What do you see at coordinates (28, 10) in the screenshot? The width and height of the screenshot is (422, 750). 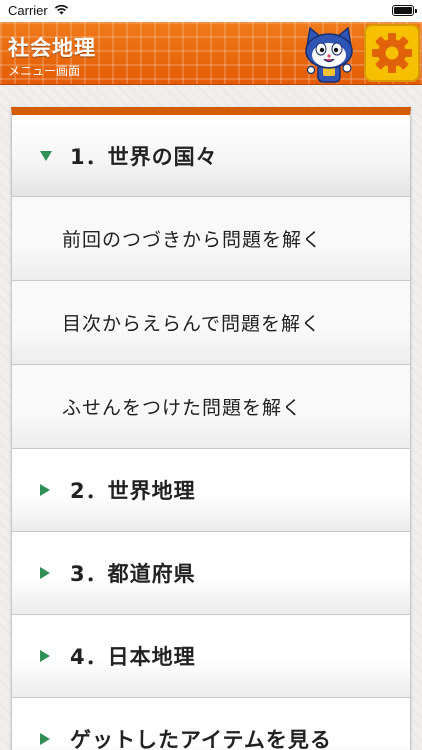 I see `carrier-label: Carrier` at bounding box center [28, 10].